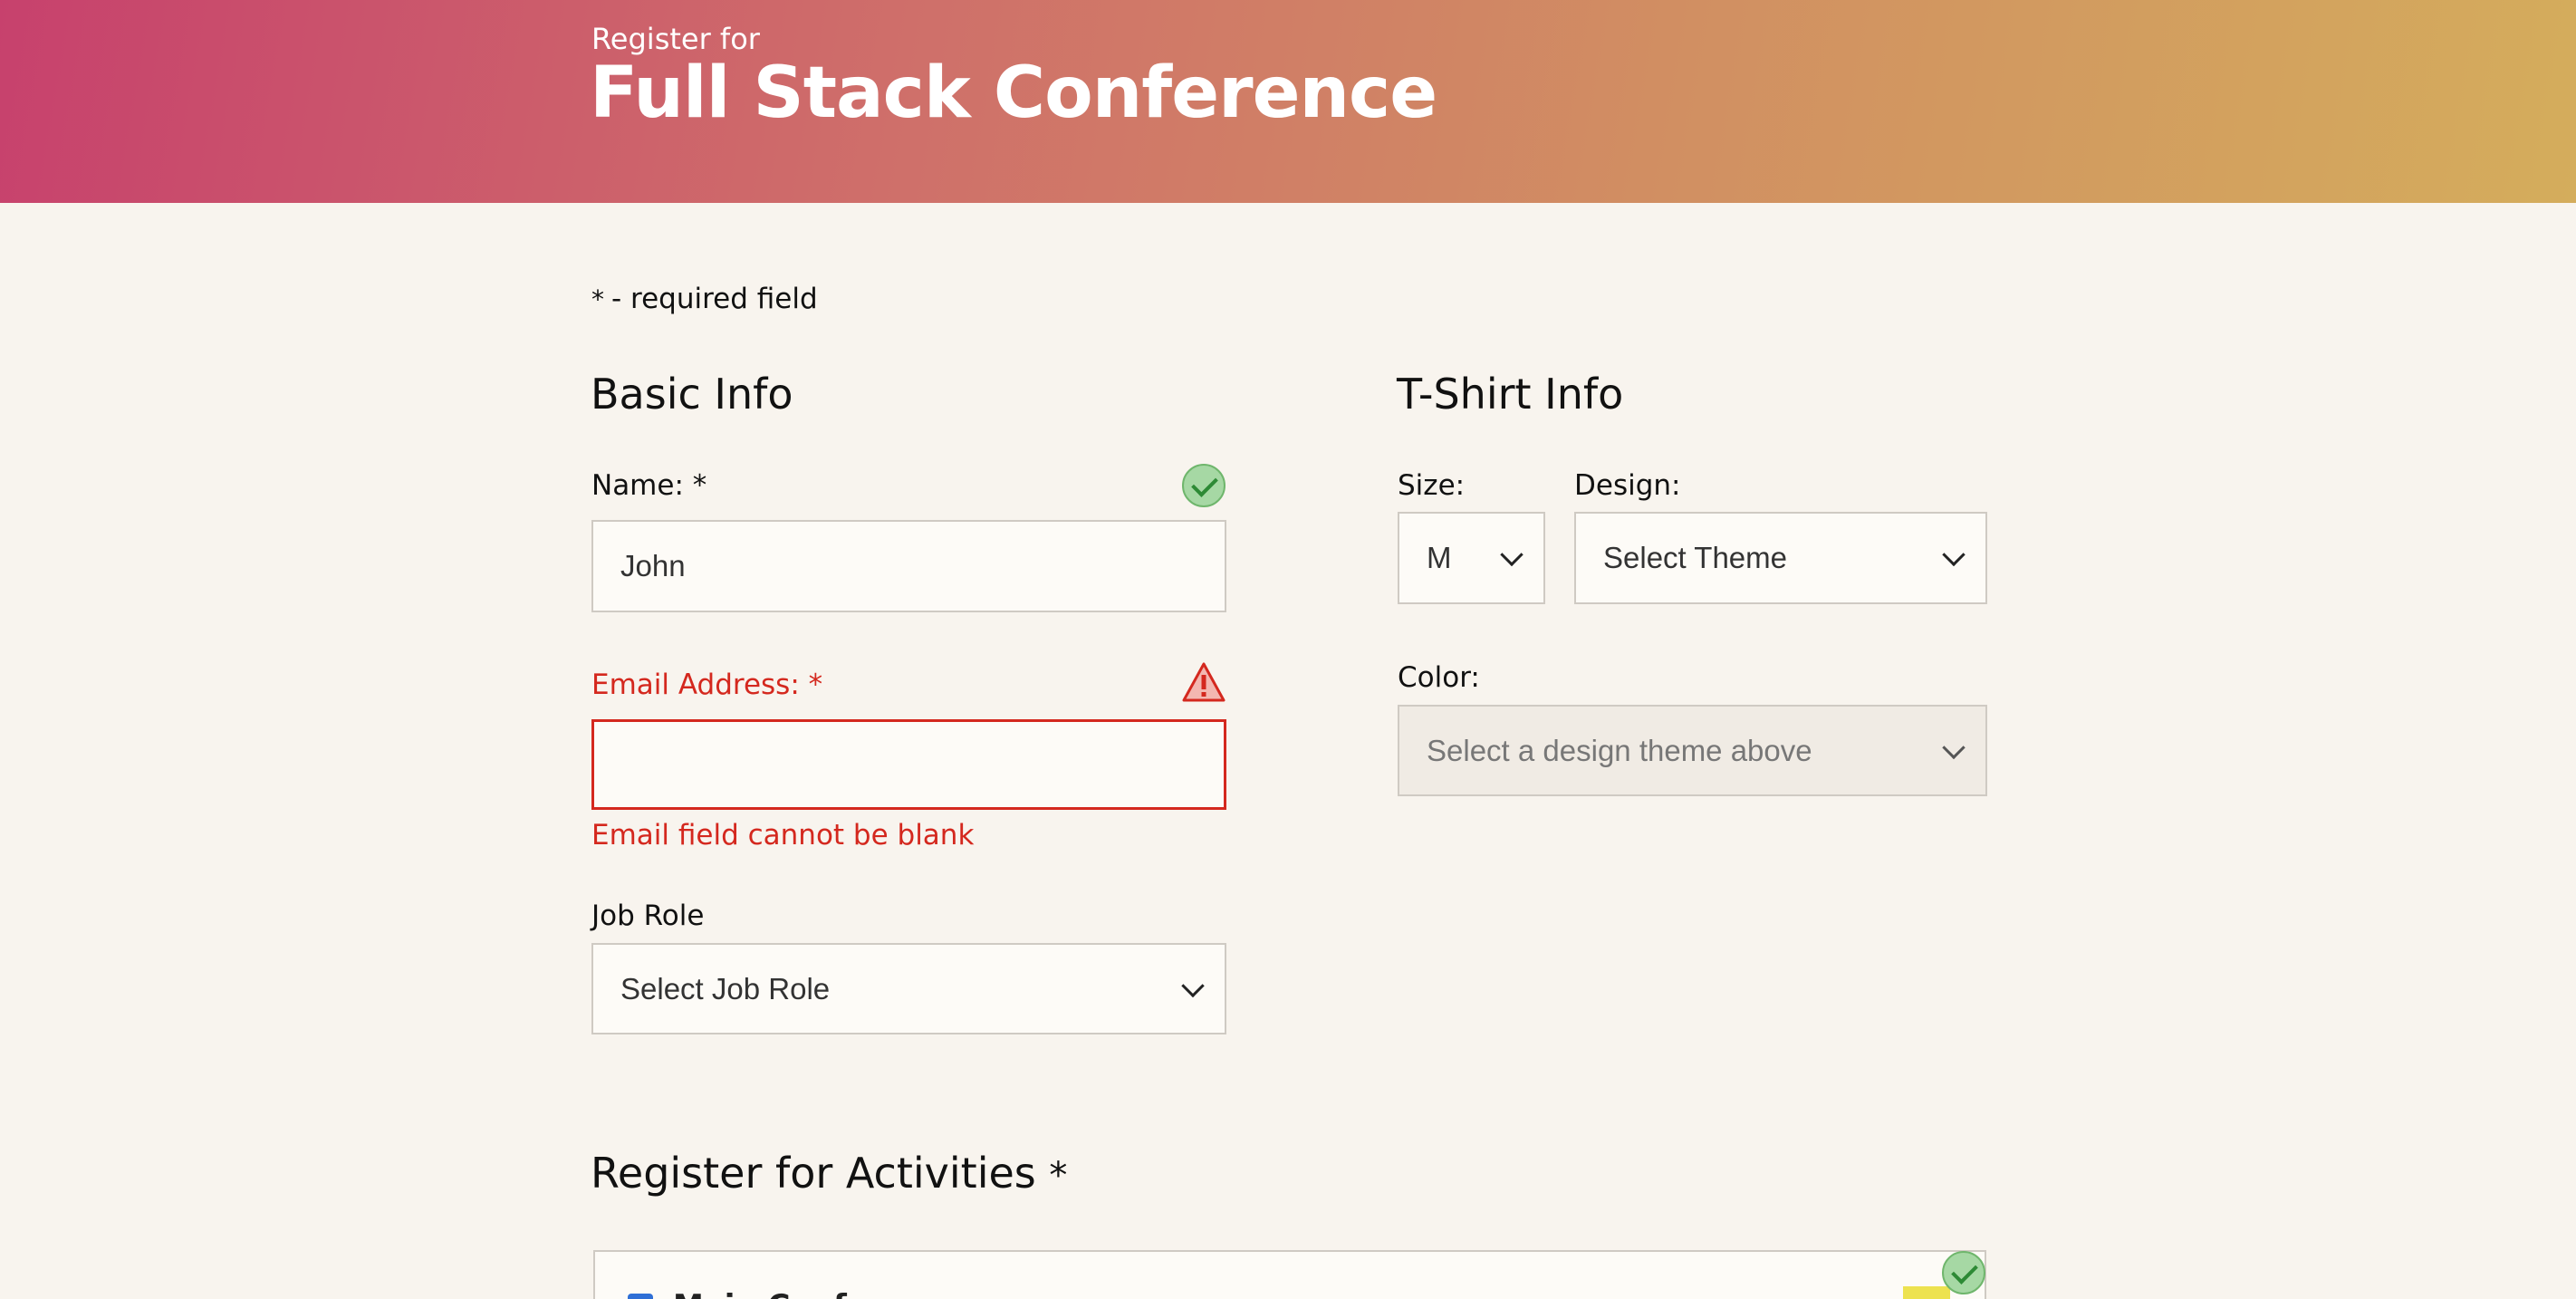 Image resolution: width=2576 pixels, height=1299 pixels. I want to click on required-note-text: - required field, so click(714, 299).